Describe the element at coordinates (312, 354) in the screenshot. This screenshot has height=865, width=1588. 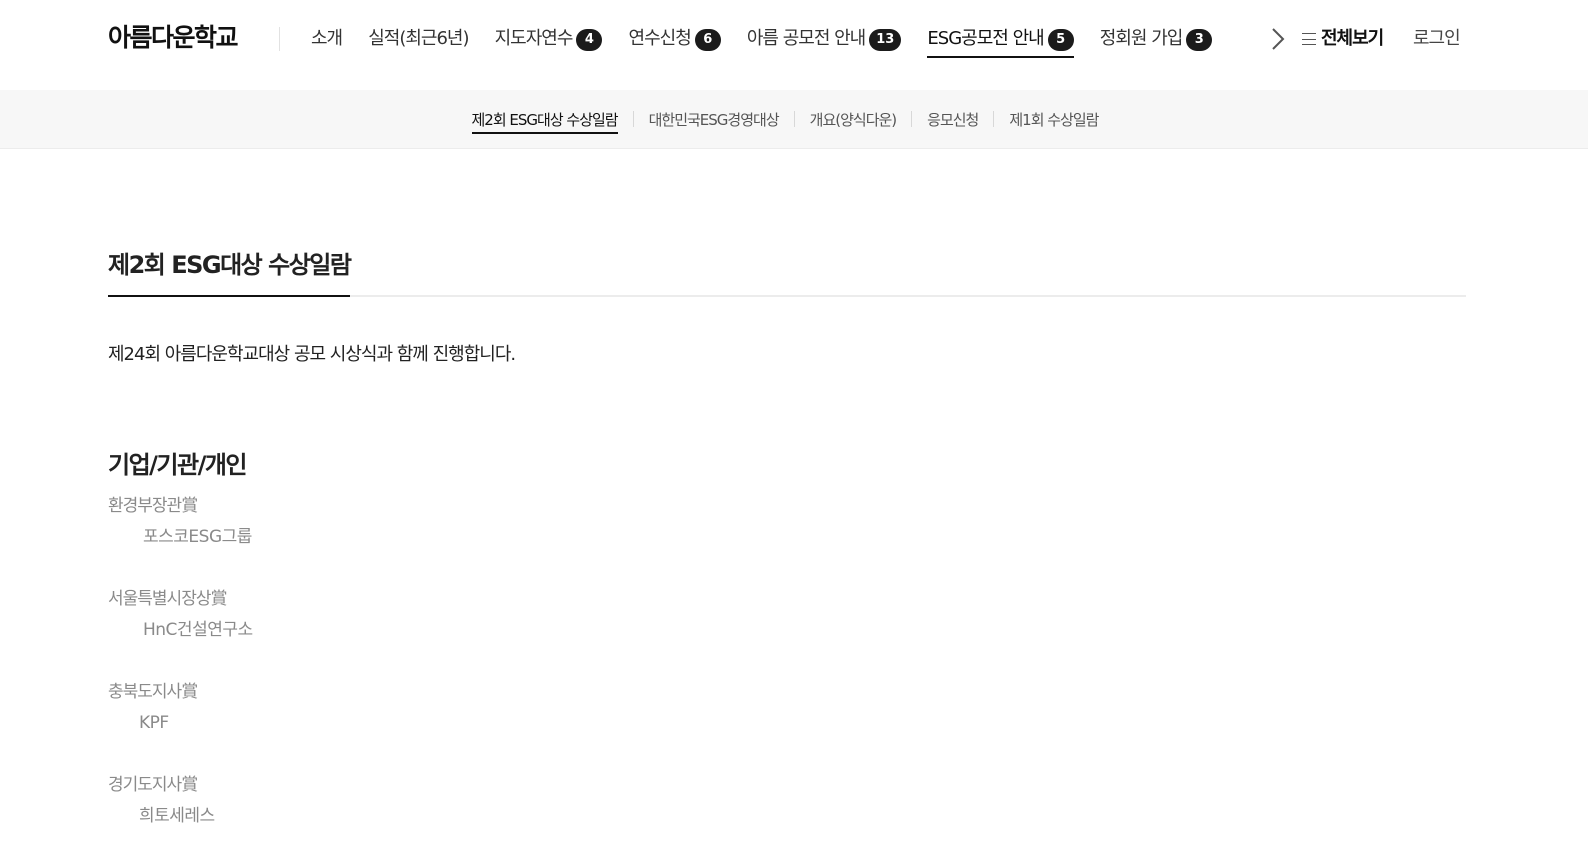
I see `intro-text: 제24회 아름다운학교대상 공모 시상식과 함께 진행합니다.` at that location.